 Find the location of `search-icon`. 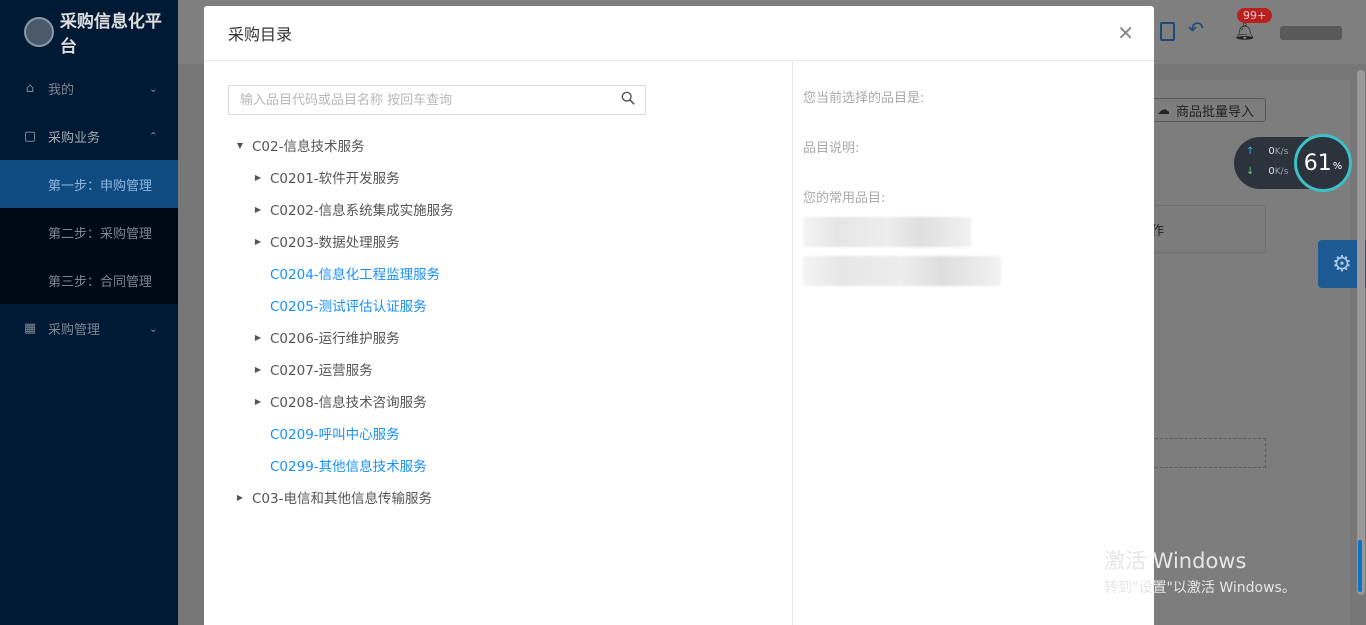

search-icon is located at coordinates (628, 98).